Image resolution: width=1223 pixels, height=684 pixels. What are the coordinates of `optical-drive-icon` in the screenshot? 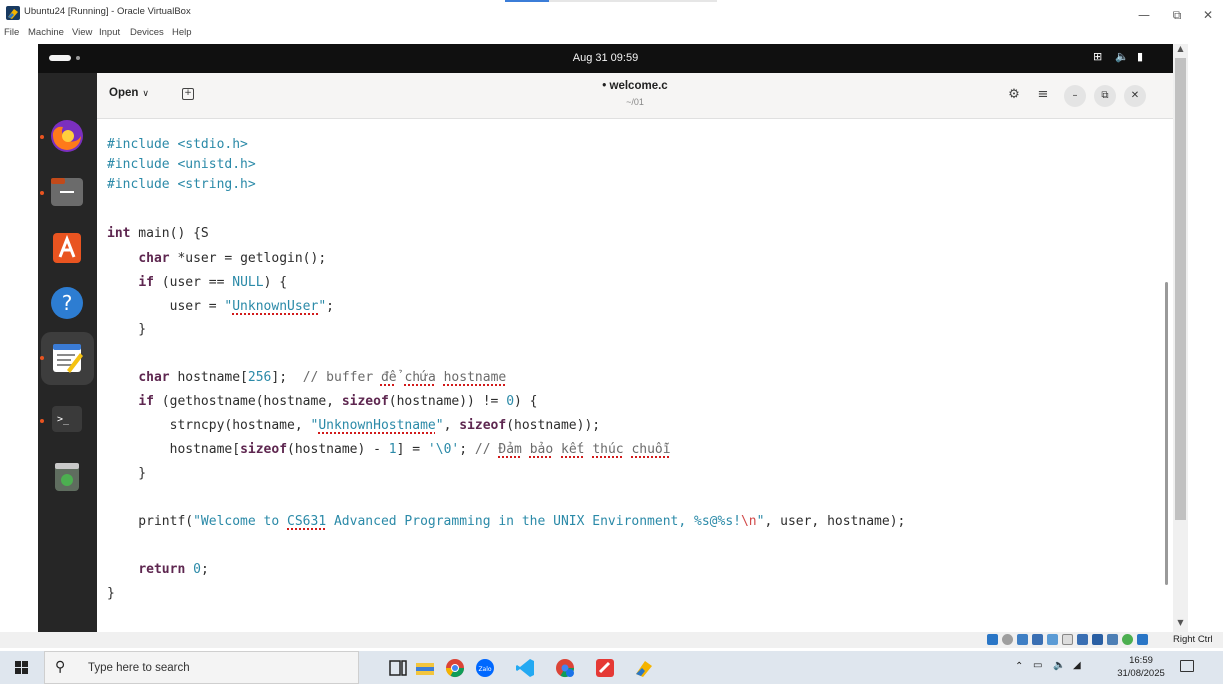 It's located at (1007, 639).